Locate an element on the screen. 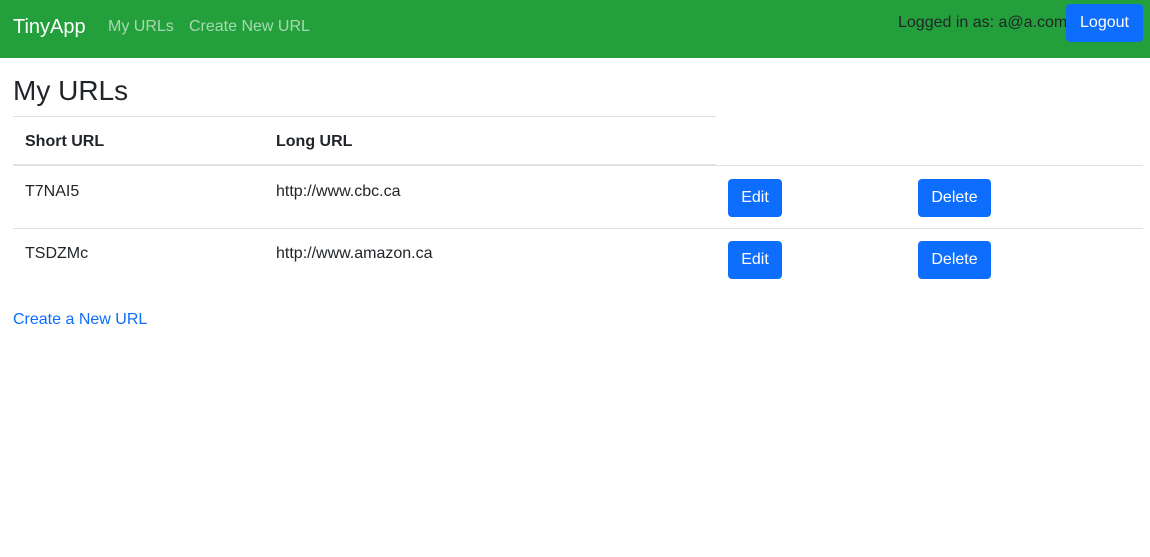 The height and width of the screenshot is (557, 1150). page-title: My URLs is located at coordinates (71, 90).